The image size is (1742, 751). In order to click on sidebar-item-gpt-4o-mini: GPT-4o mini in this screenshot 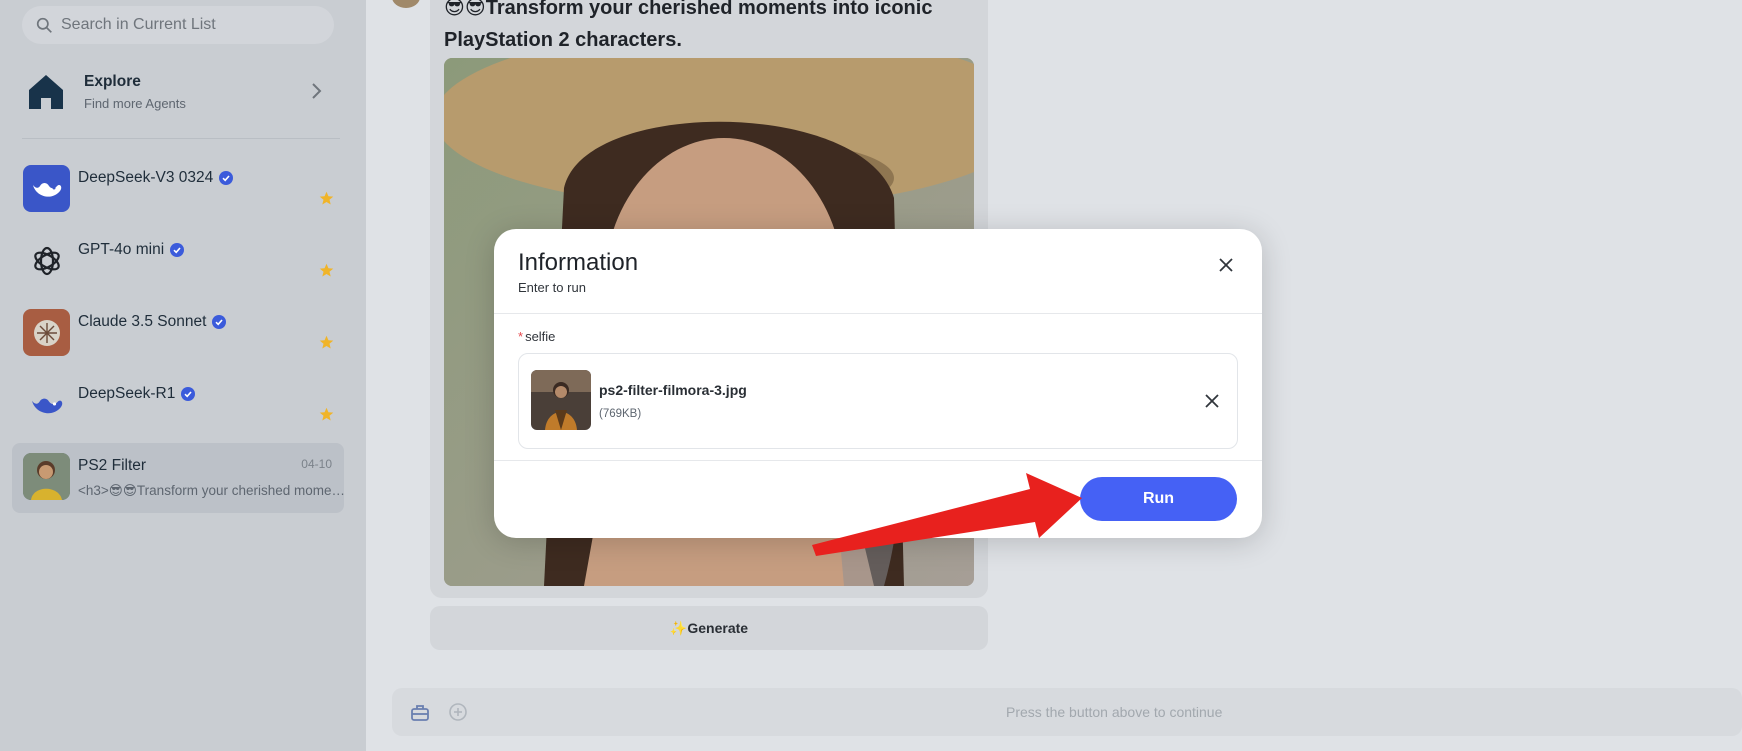, I will do `click(178, 262)`.